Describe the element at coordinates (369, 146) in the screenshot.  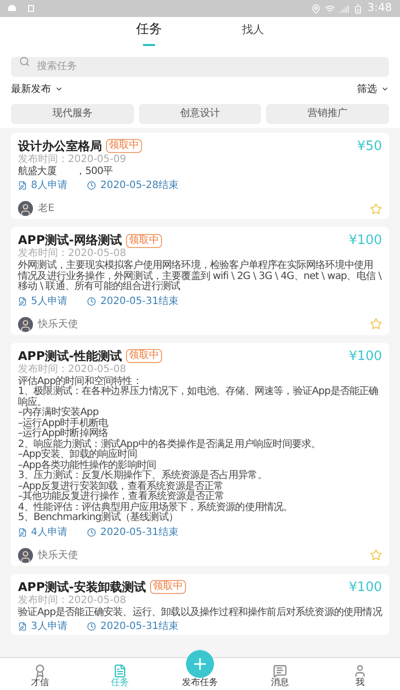
I see `task-price: ¥50` at that location.